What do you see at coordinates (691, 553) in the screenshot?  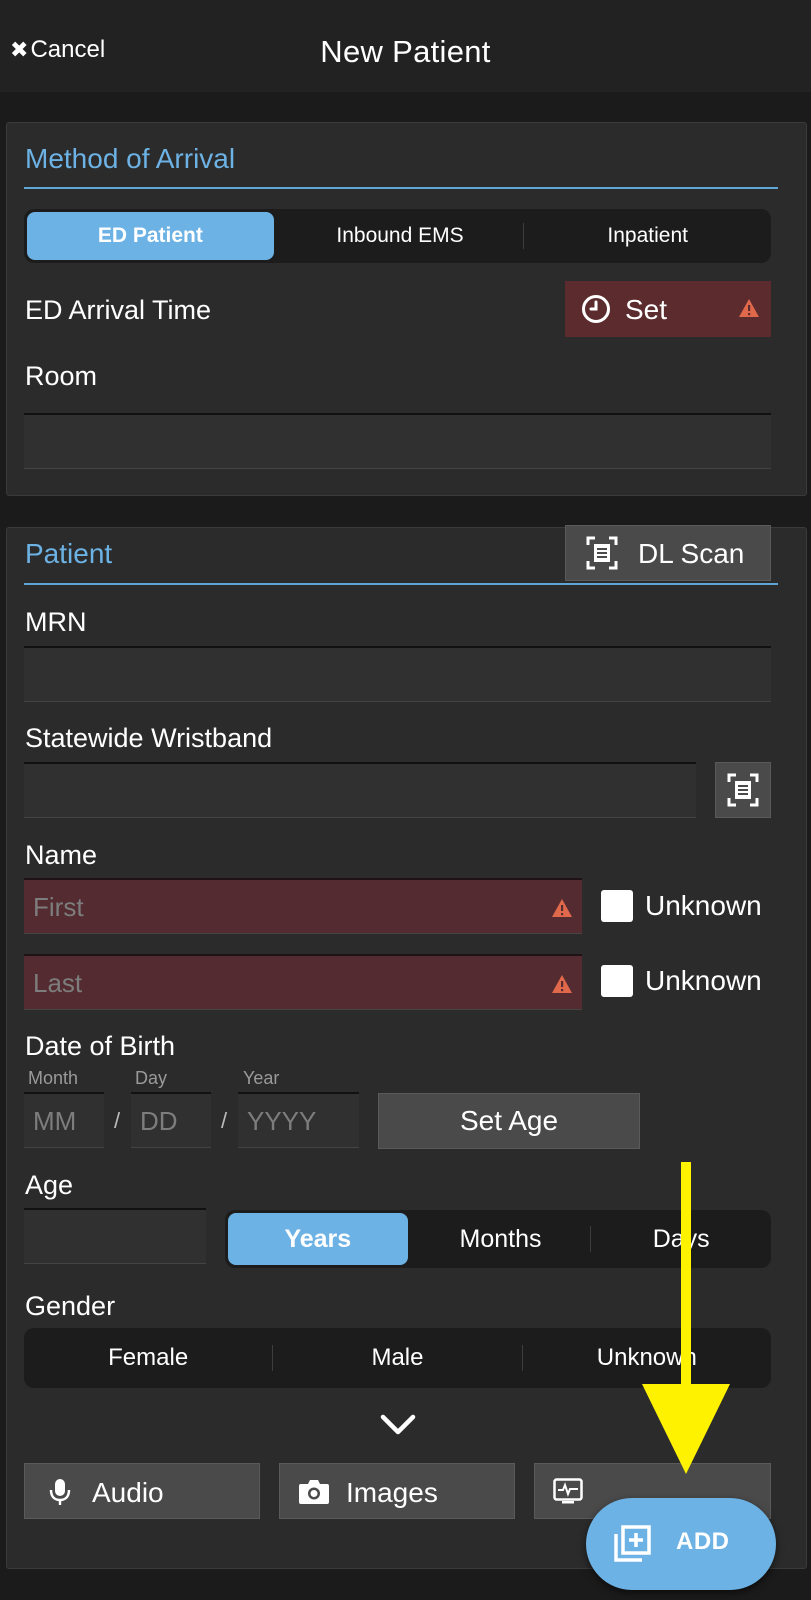 I see `dl-scan-label: DL Scan` at bounding box center [691, 553].